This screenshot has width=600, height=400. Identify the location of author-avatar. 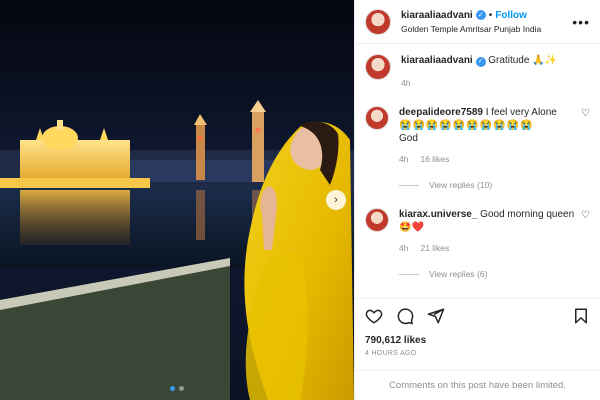
(378, 21).